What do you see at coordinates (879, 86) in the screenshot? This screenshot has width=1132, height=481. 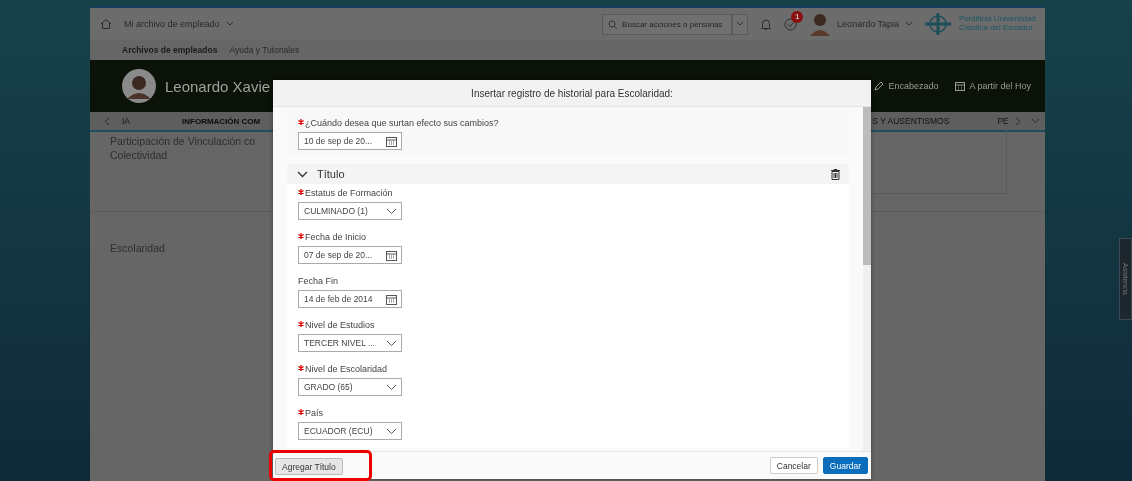 I see `pencil-icon` at bounding box center [879, 86].